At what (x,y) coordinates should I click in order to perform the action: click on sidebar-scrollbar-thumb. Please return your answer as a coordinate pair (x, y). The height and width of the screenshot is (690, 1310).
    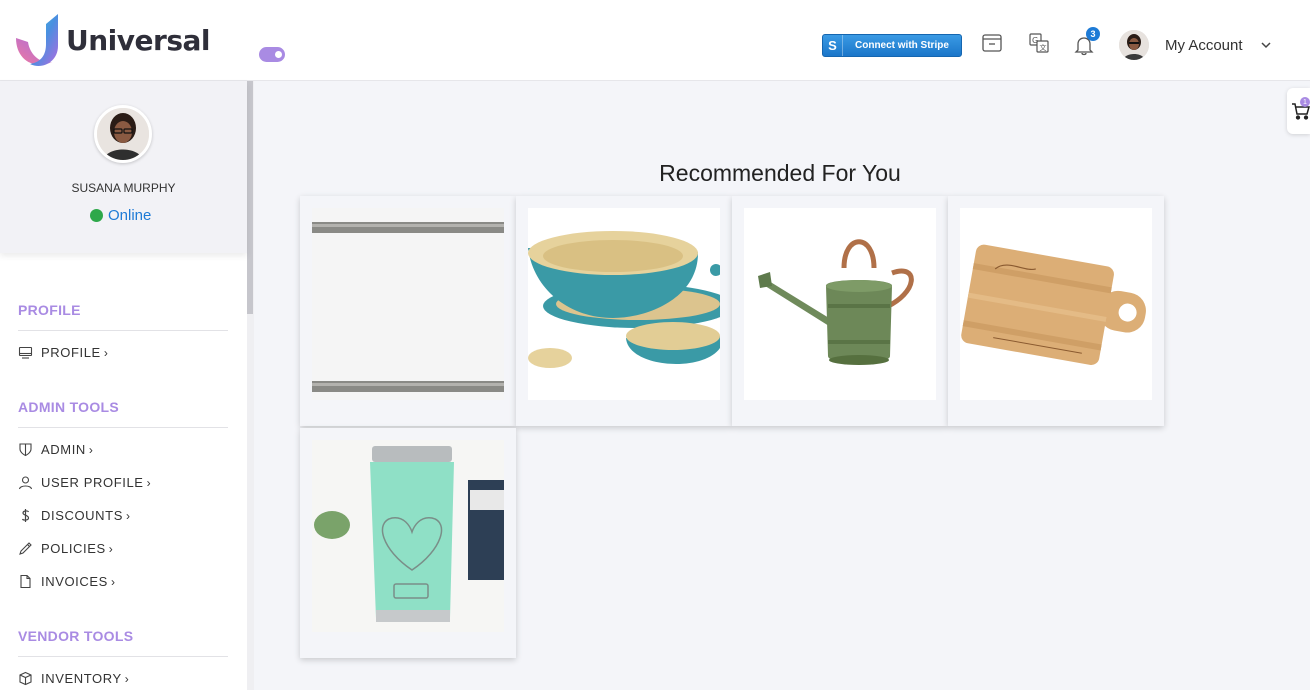
    Looking at the image, I should click on (250, 197).